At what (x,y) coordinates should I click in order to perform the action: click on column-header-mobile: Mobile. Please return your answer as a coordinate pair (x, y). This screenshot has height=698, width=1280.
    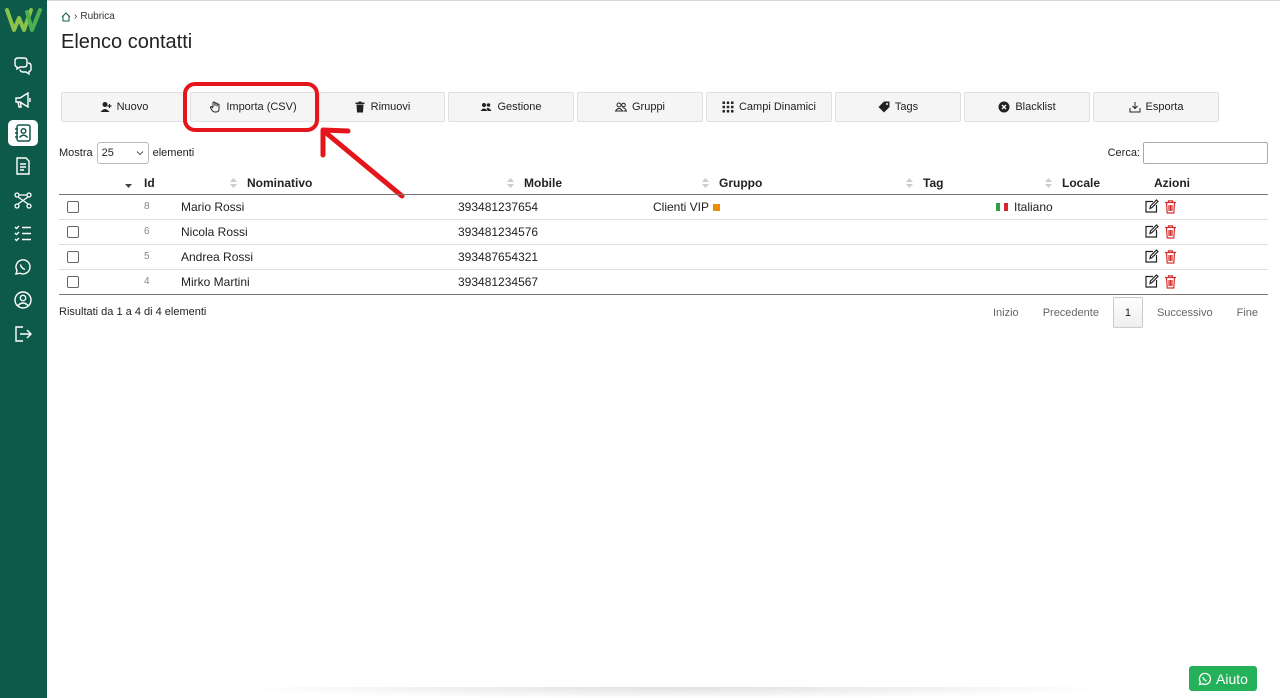
    Looking at the image, I should click on (551, 183).